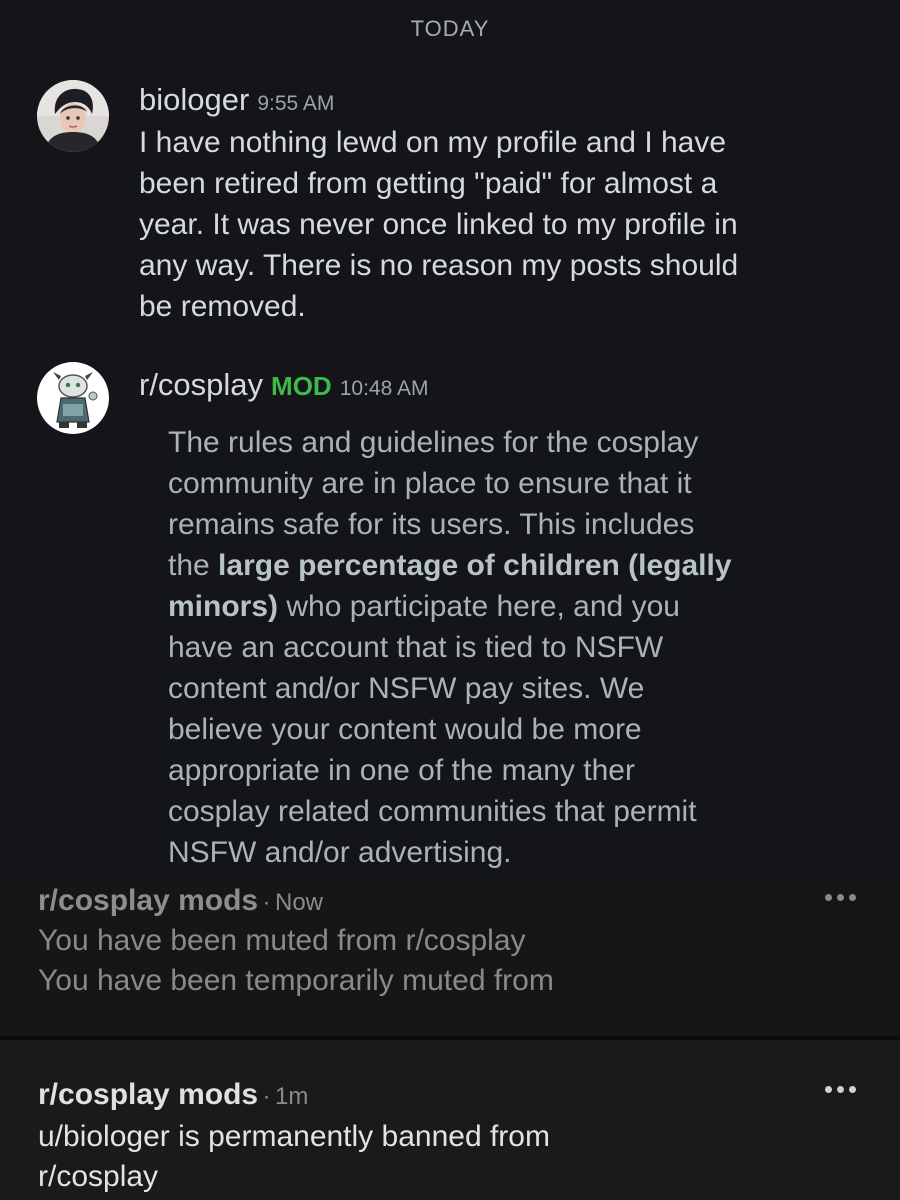 Image resolution: width=900 pixels, height=1200 pixels. What do you see at coordinates (223, 606) in the screenshot?
I see `bold-text: minors)` at bounding box center [223, 606].